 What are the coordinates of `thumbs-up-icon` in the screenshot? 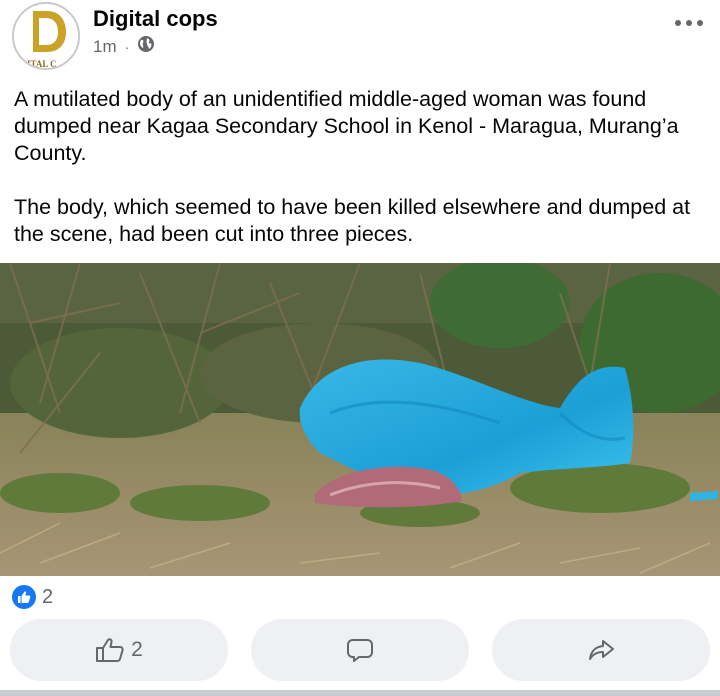 It's located at (110, 650).